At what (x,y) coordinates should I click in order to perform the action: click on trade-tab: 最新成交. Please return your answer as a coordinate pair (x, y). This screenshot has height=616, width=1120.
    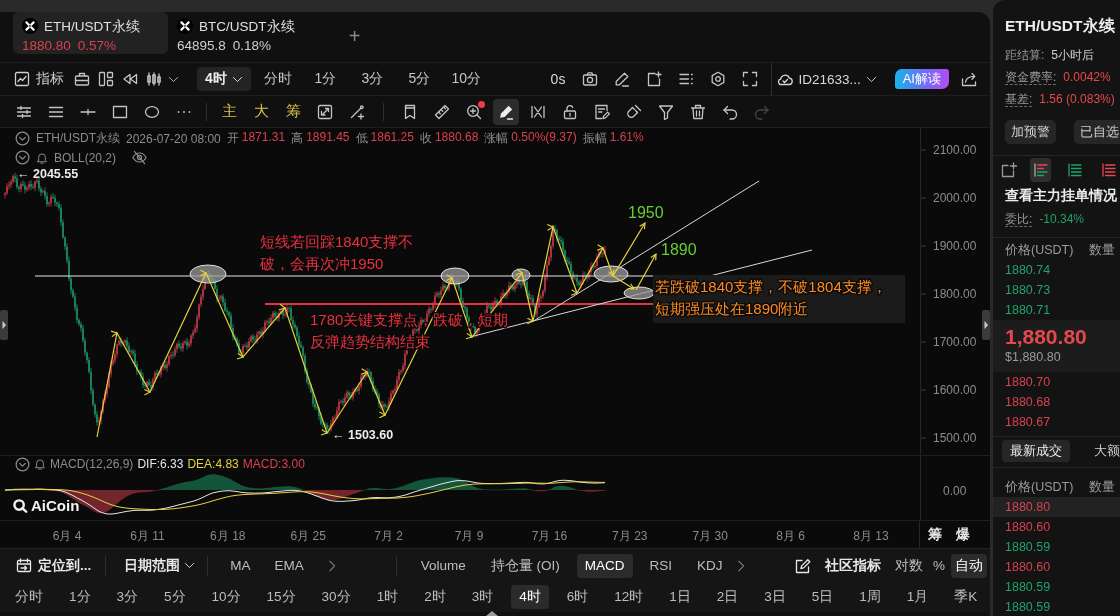
    Looking at the image, I should click on (1036, 451).